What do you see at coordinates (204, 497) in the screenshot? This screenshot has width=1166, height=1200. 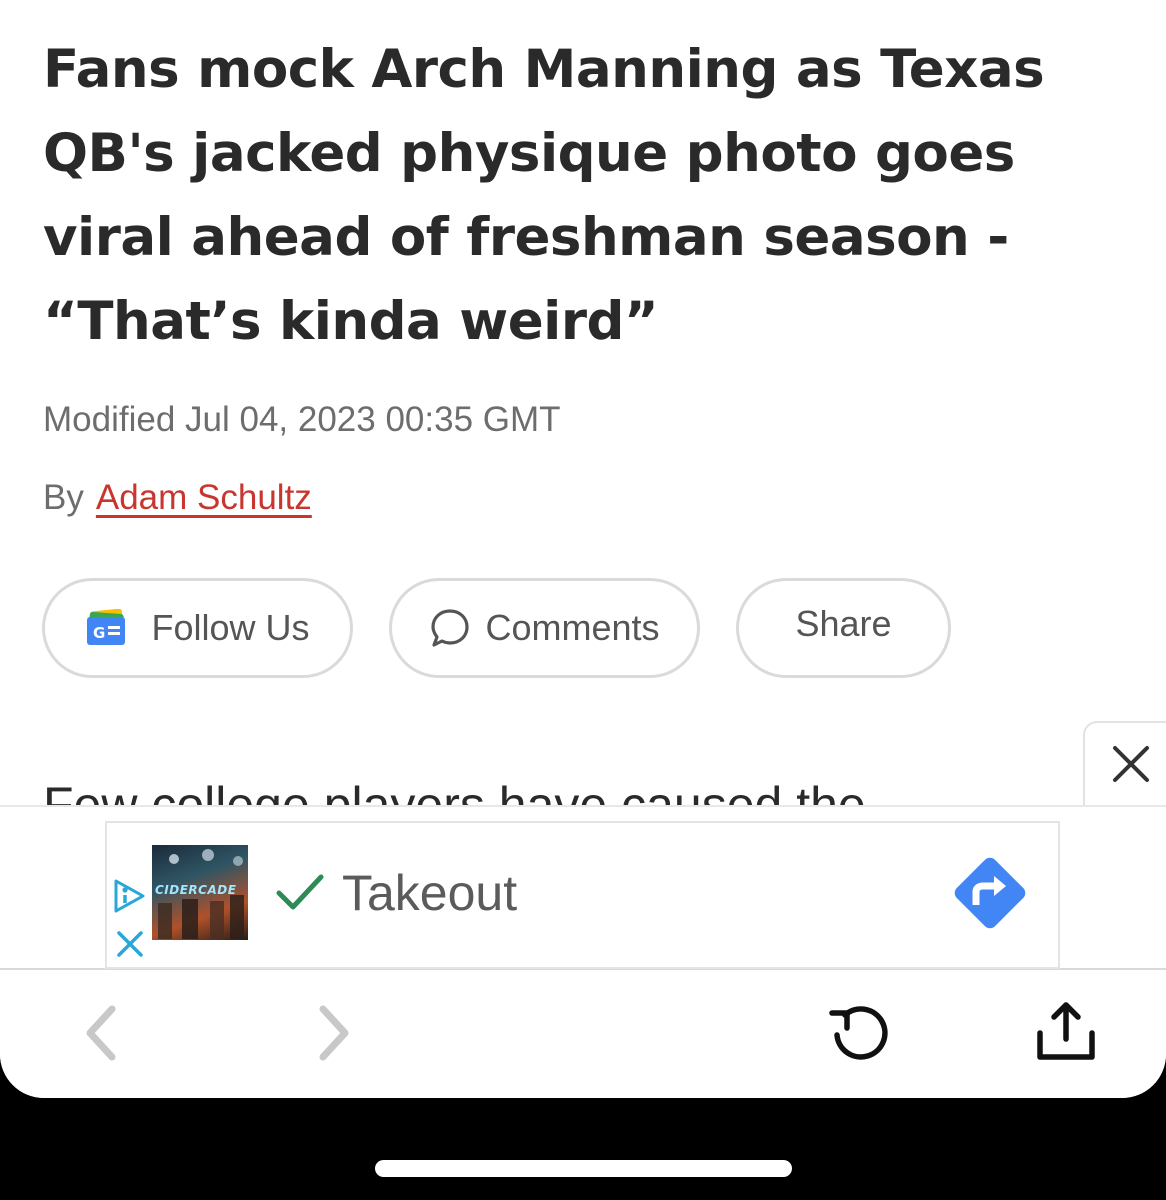 I see `author-link: Adam Schultz` at bounding box center [204, 497].